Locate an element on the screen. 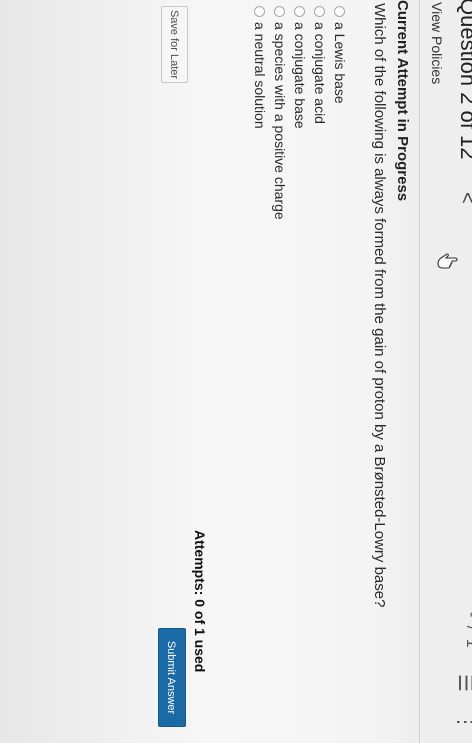  answer-option: a species with a positive charge is located at coordinates (280, 113).